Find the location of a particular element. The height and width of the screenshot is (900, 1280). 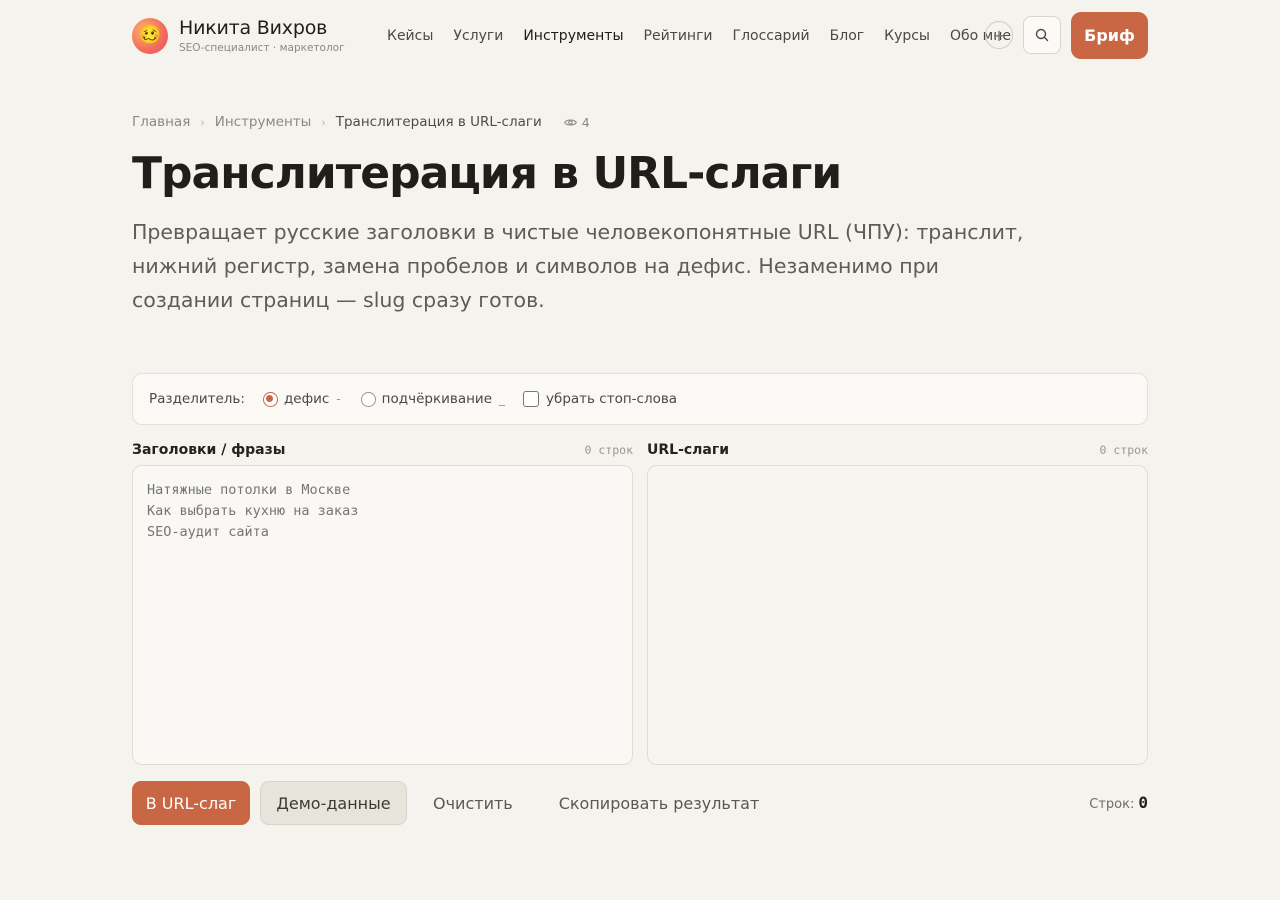

radio-underscore-label: подчёркивание is located at coordinates (437, 399).